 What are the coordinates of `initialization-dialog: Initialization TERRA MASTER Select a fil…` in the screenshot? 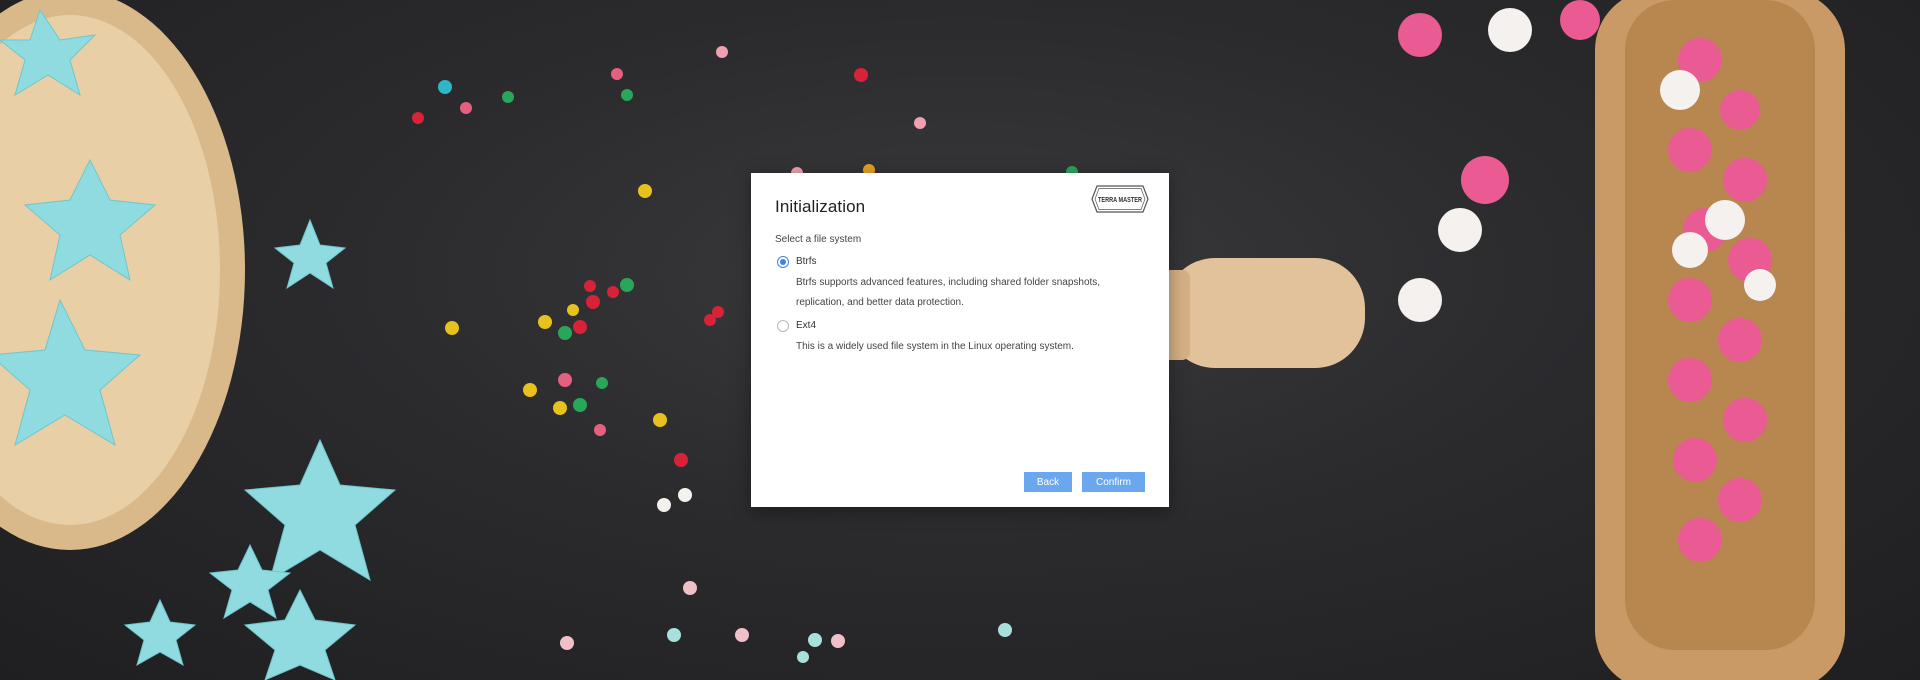 It's located at (960, 340).